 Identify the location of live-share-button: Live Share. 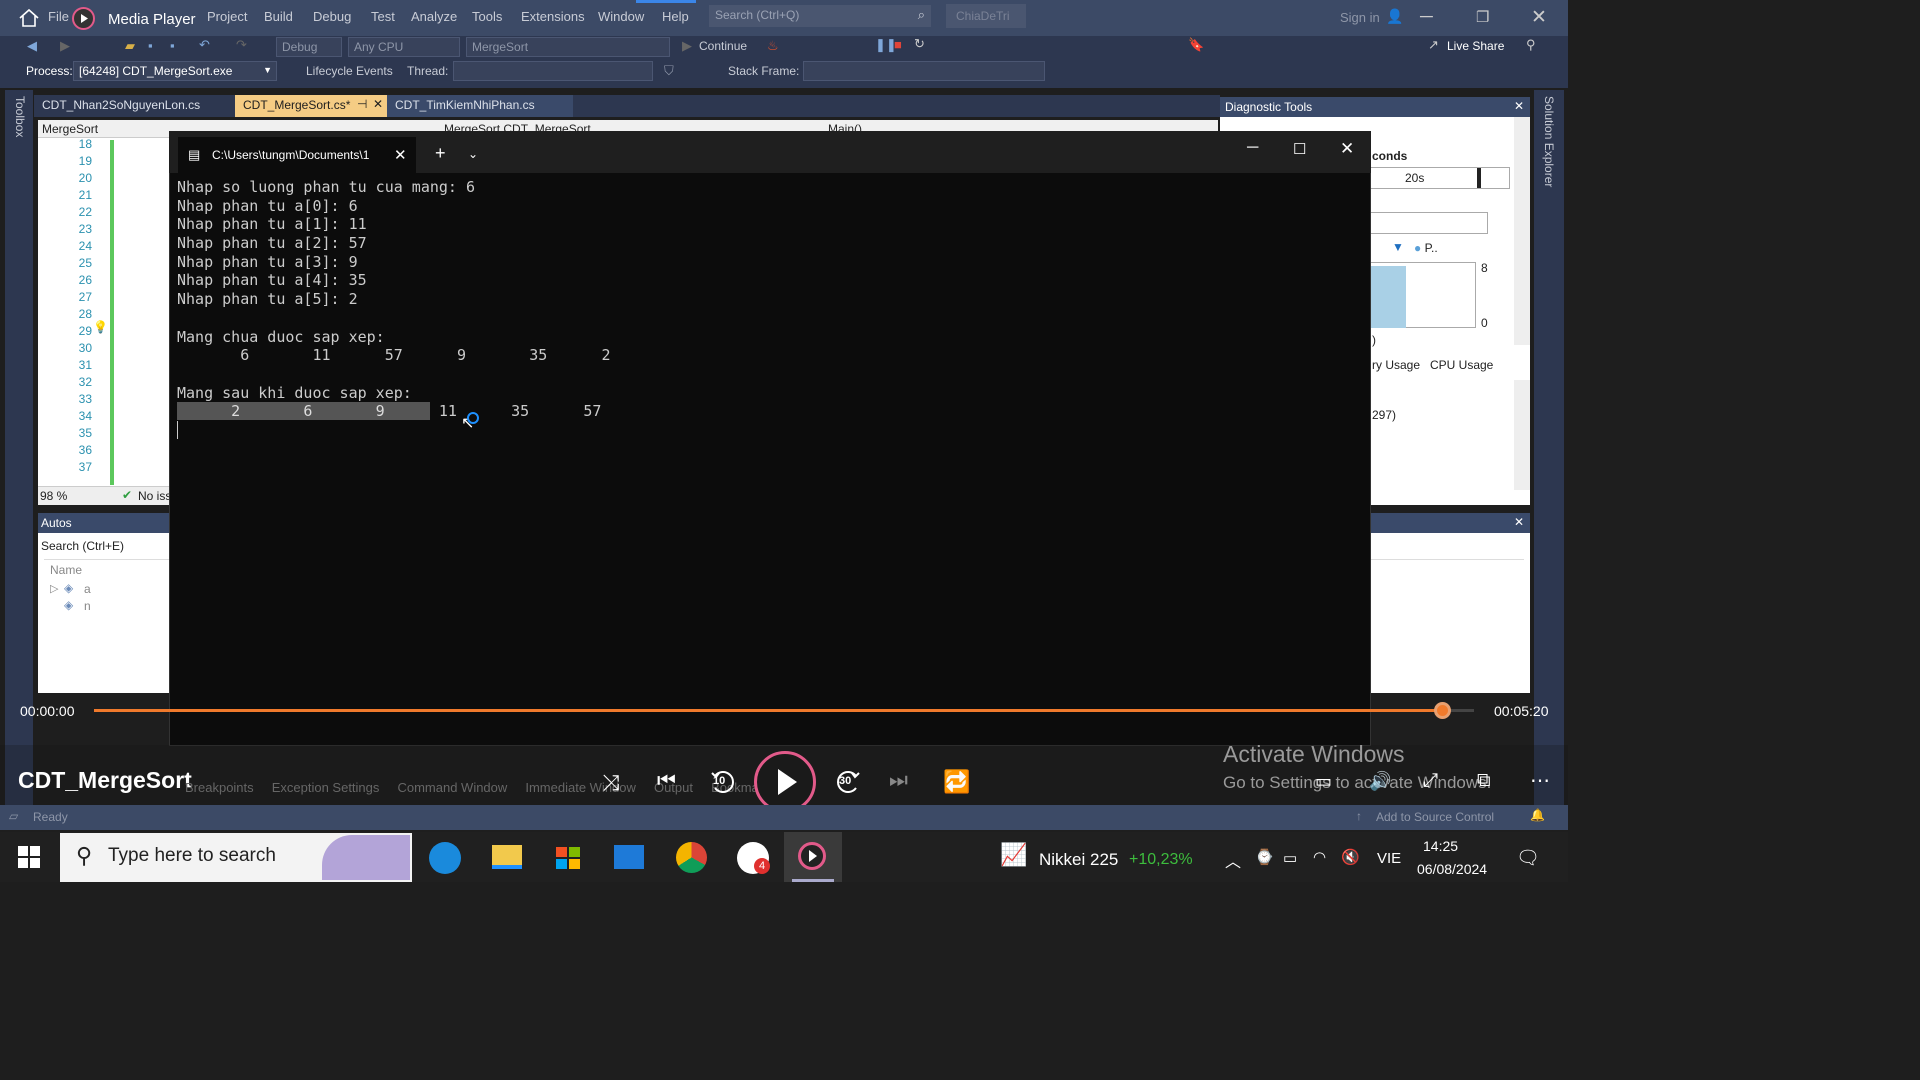
(1475, 46).